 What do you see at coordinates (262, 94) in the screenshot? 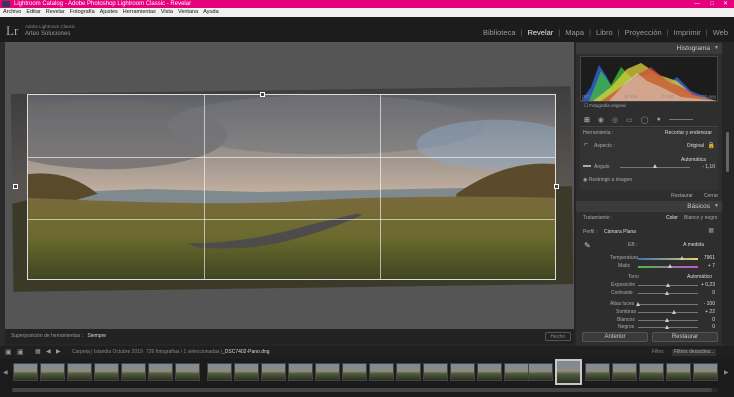
I see `crop-handle-top` at bounding box center [262, 94].